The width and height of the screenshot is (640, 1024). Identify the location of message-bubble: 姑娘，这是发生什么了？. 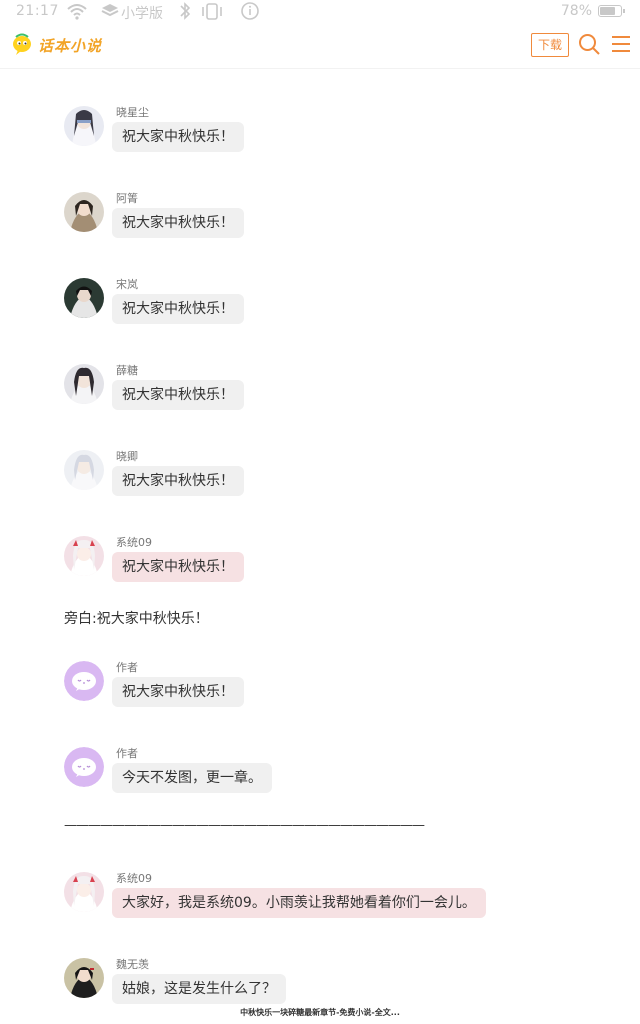
(199, 989).